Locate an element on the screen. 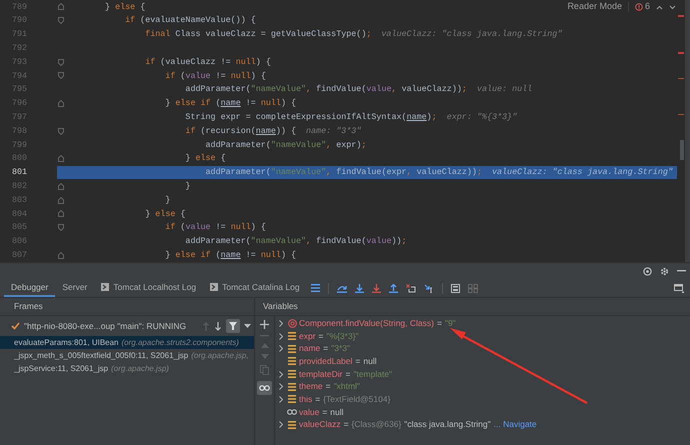  stack-frame: evaluateParams:801, UIBean (org.apache.struts2.components) is located at coordinates (127, 342).